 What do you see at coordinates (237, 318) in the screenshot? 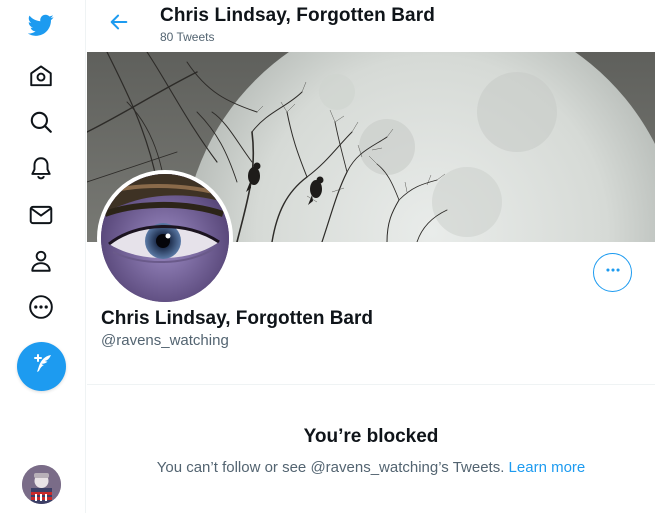
I see `profile-display-name: Chris Lindsay, Forgotten Bard` at bounding box center [237, 318].